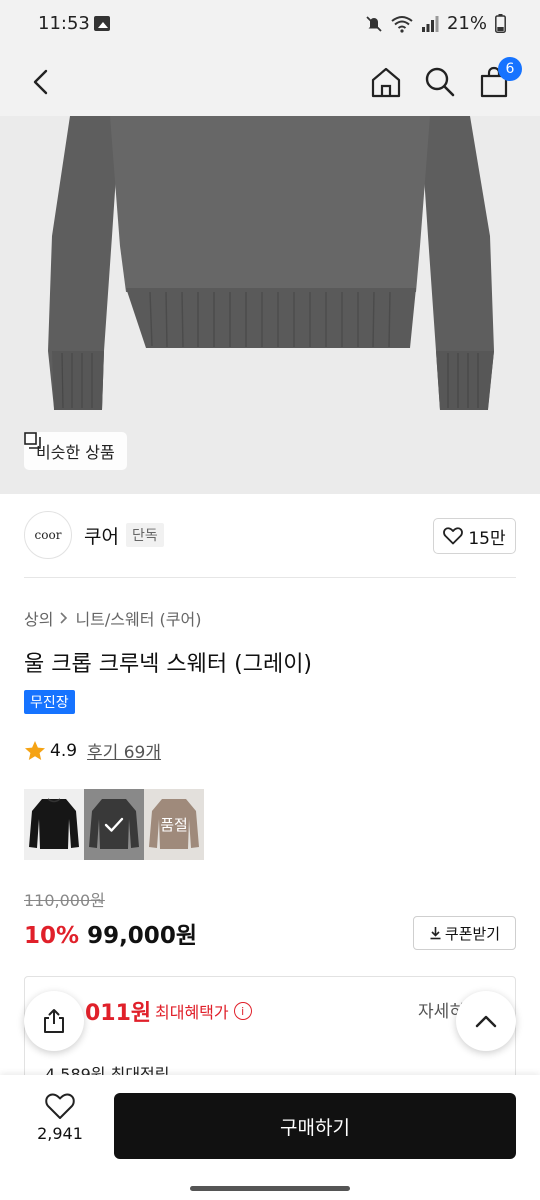 The image size is (540, 1200). I want to click on gesture-area, so click(270, 1189).